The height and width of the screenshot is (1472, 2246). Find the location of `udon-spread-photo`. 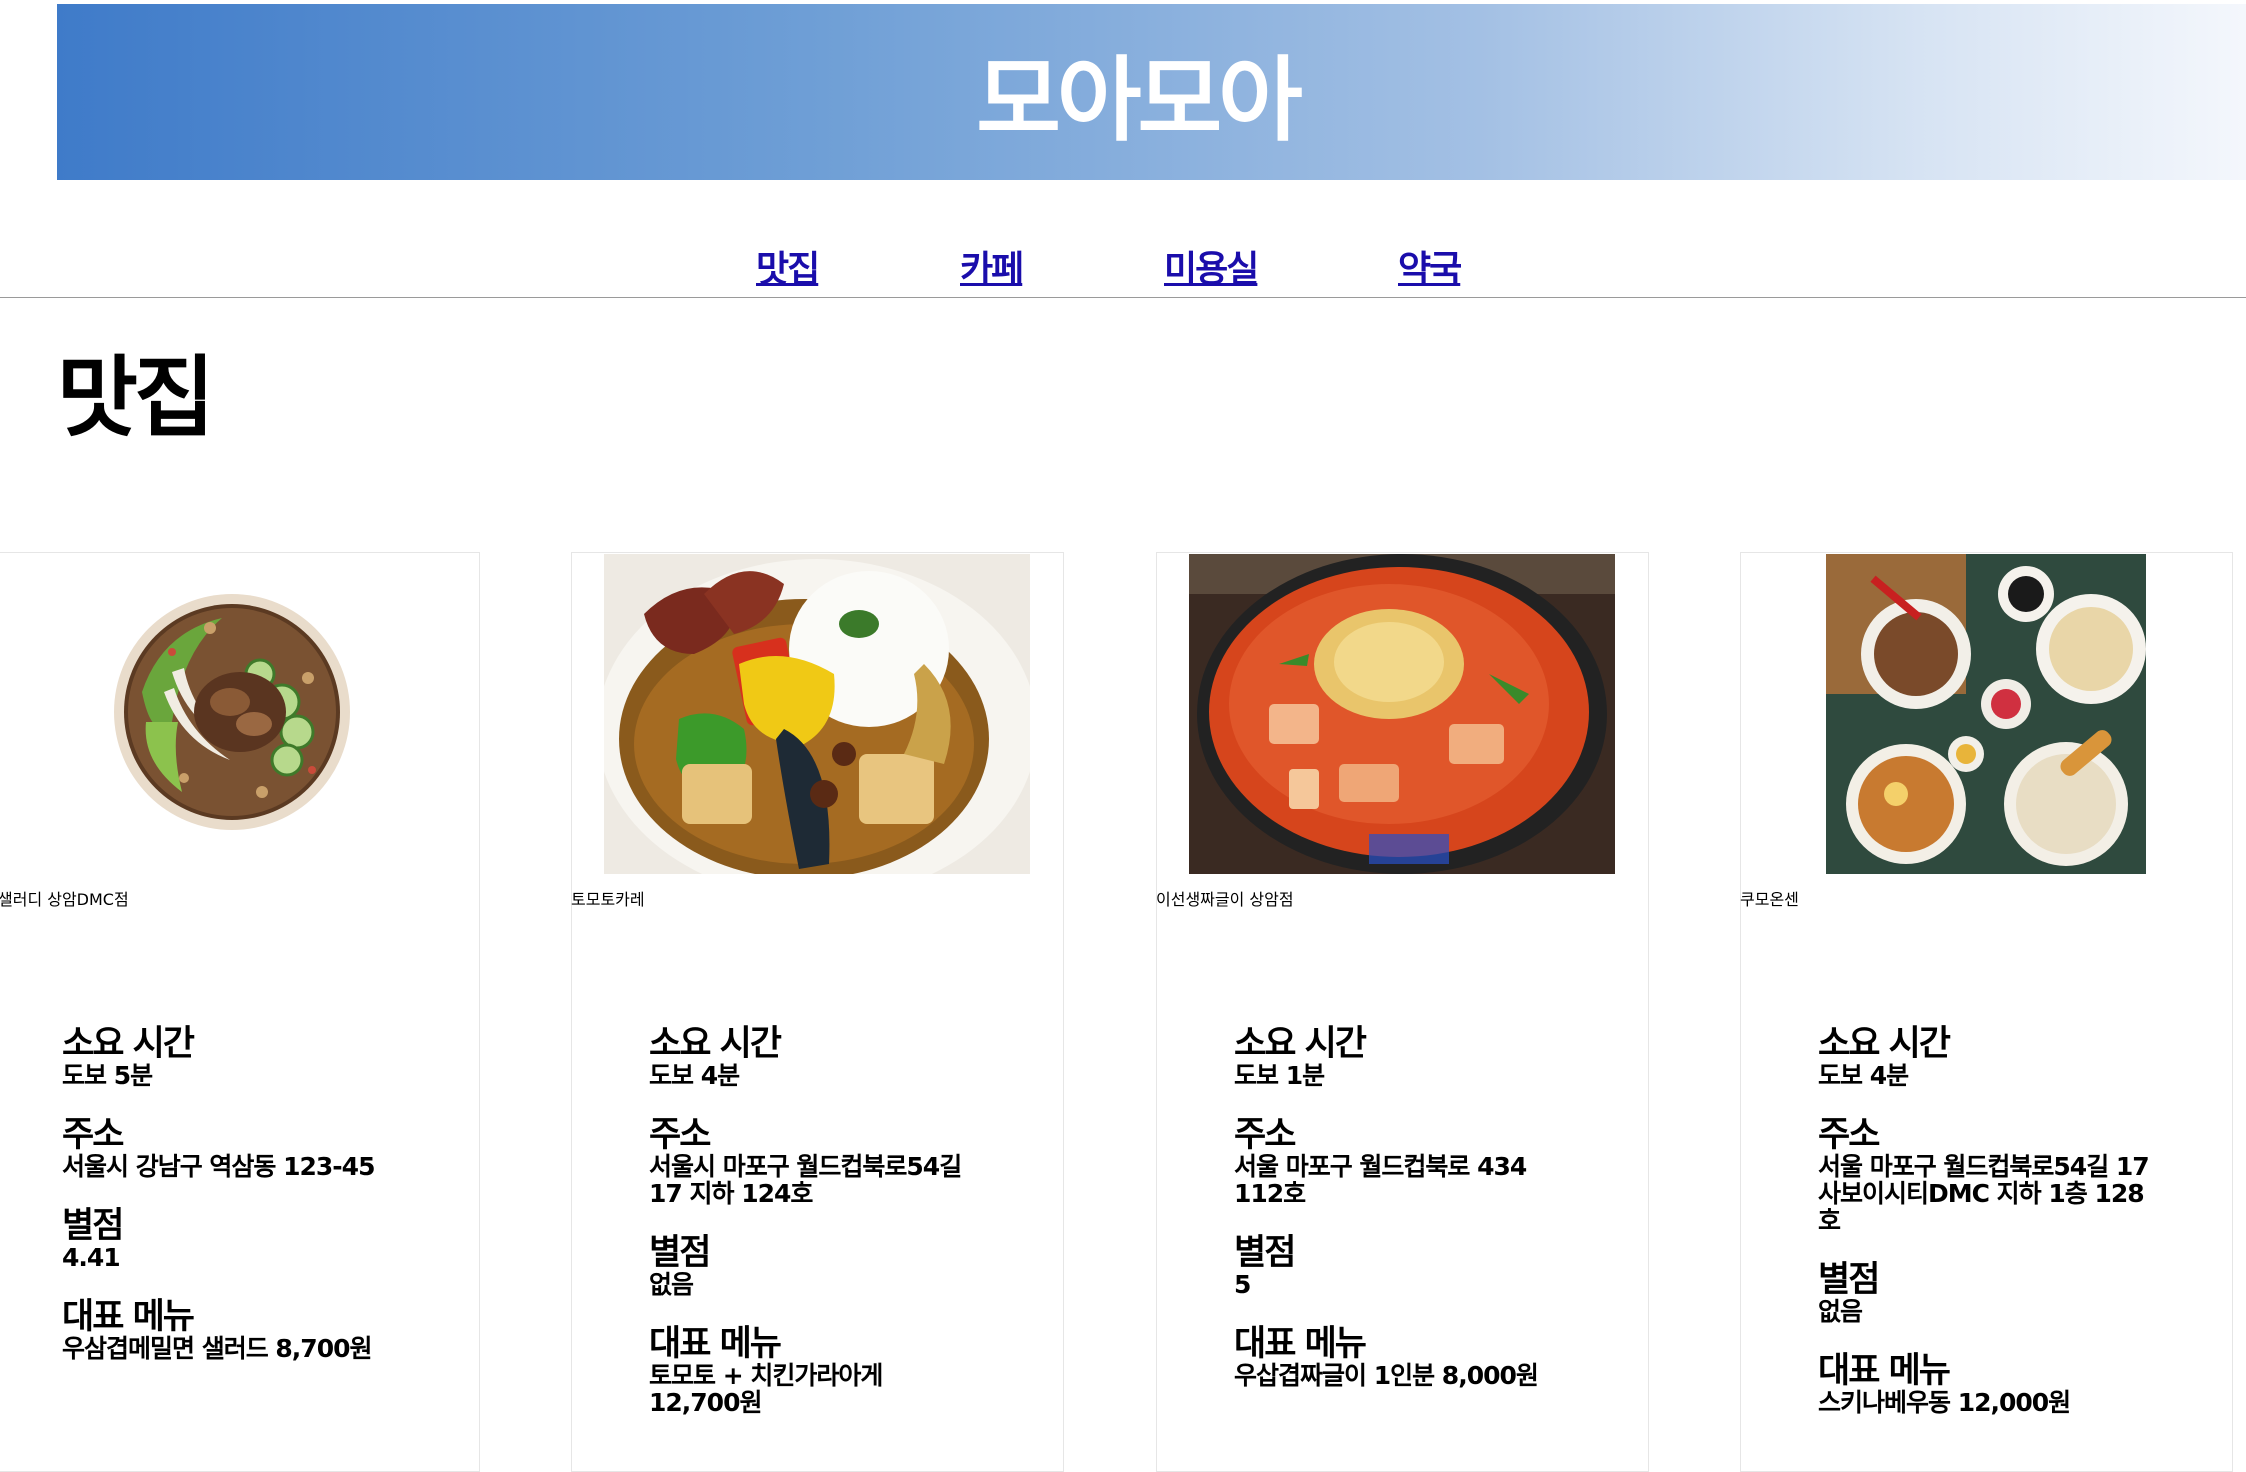

udon-spread-photo is located at coordinates (1986, 714).